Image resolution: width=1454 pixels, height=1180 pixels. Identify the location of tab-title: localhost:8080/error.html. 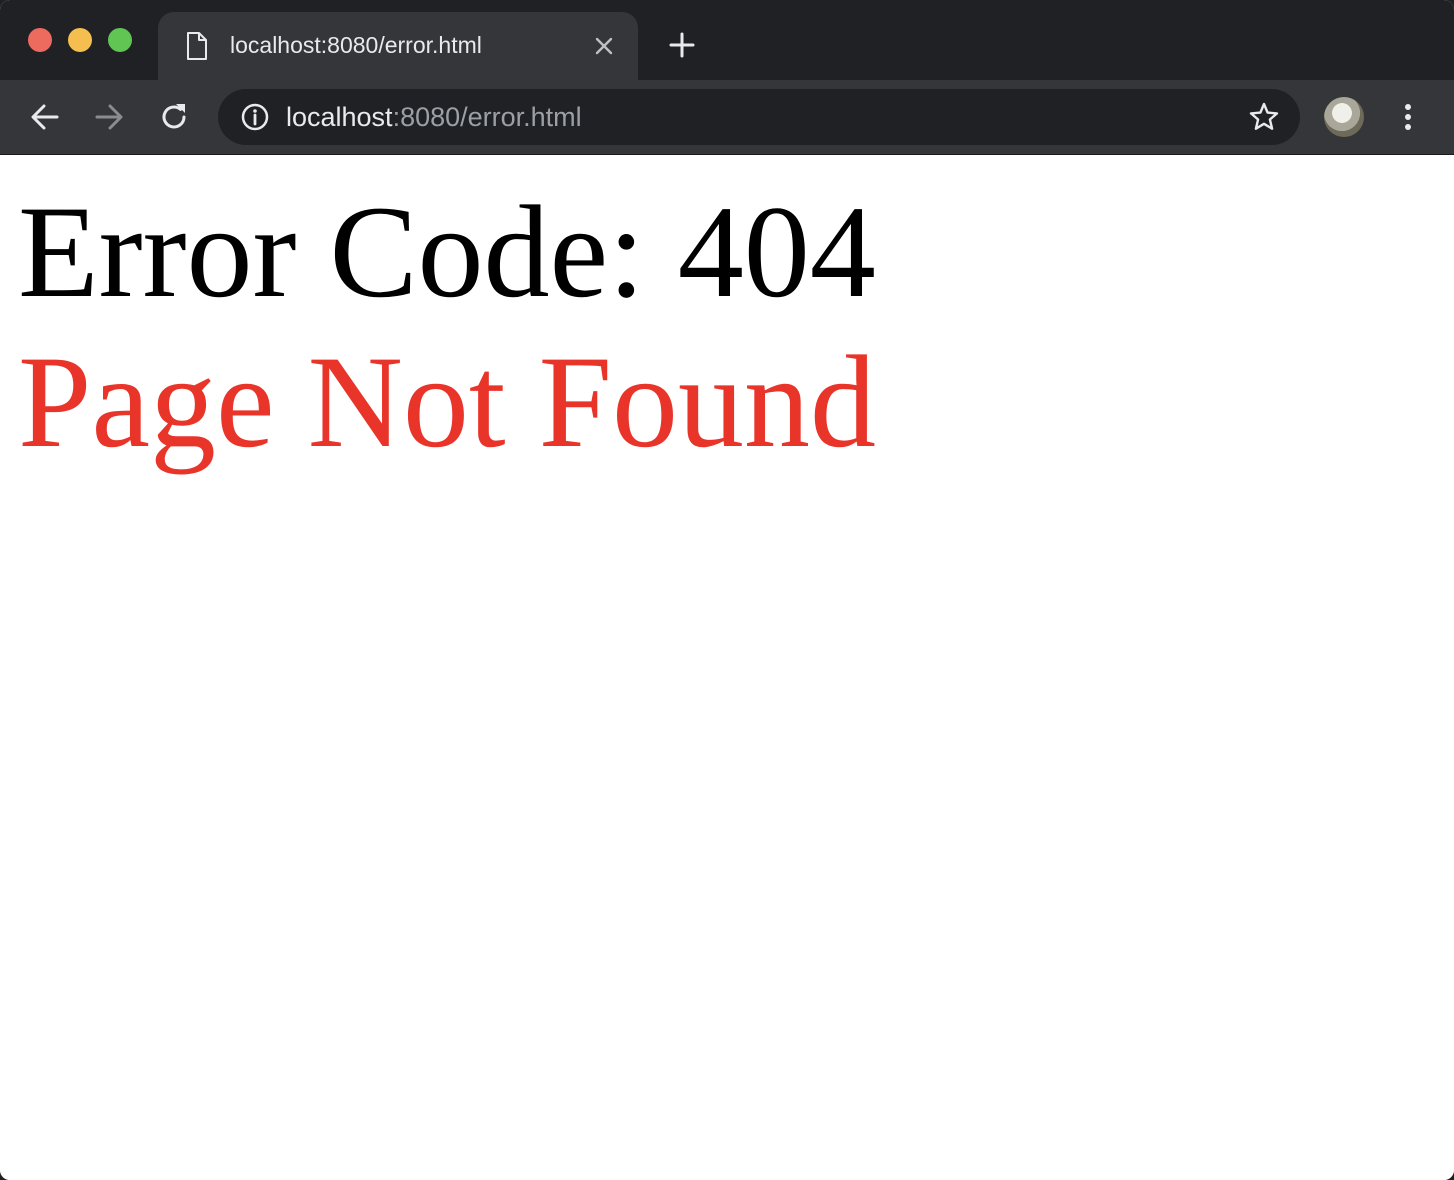
(356, 45).